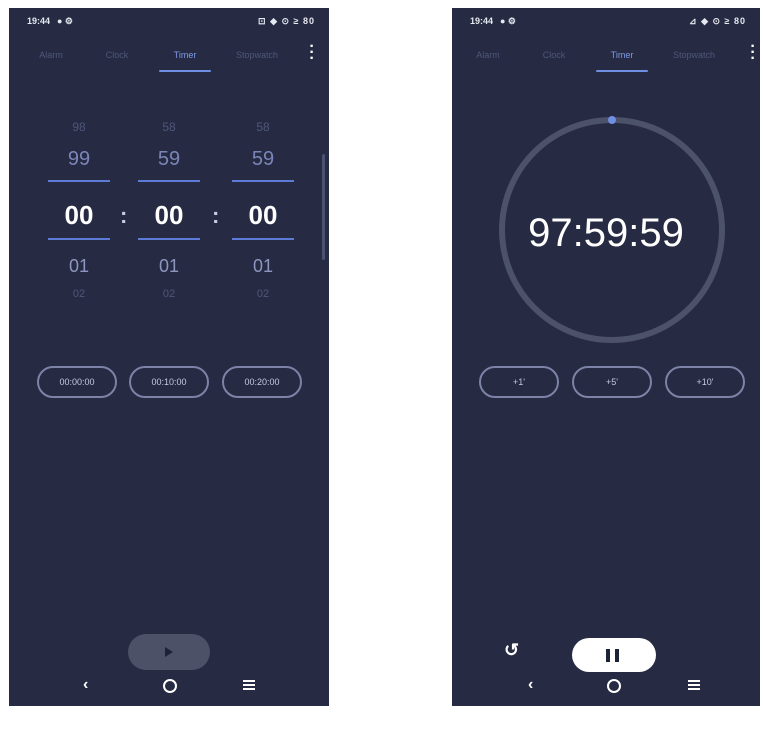  What do you see at coordinates (263, 294) in the screenshot?
I see `seconds-far-next: 02` at bounding box center [263, 294].